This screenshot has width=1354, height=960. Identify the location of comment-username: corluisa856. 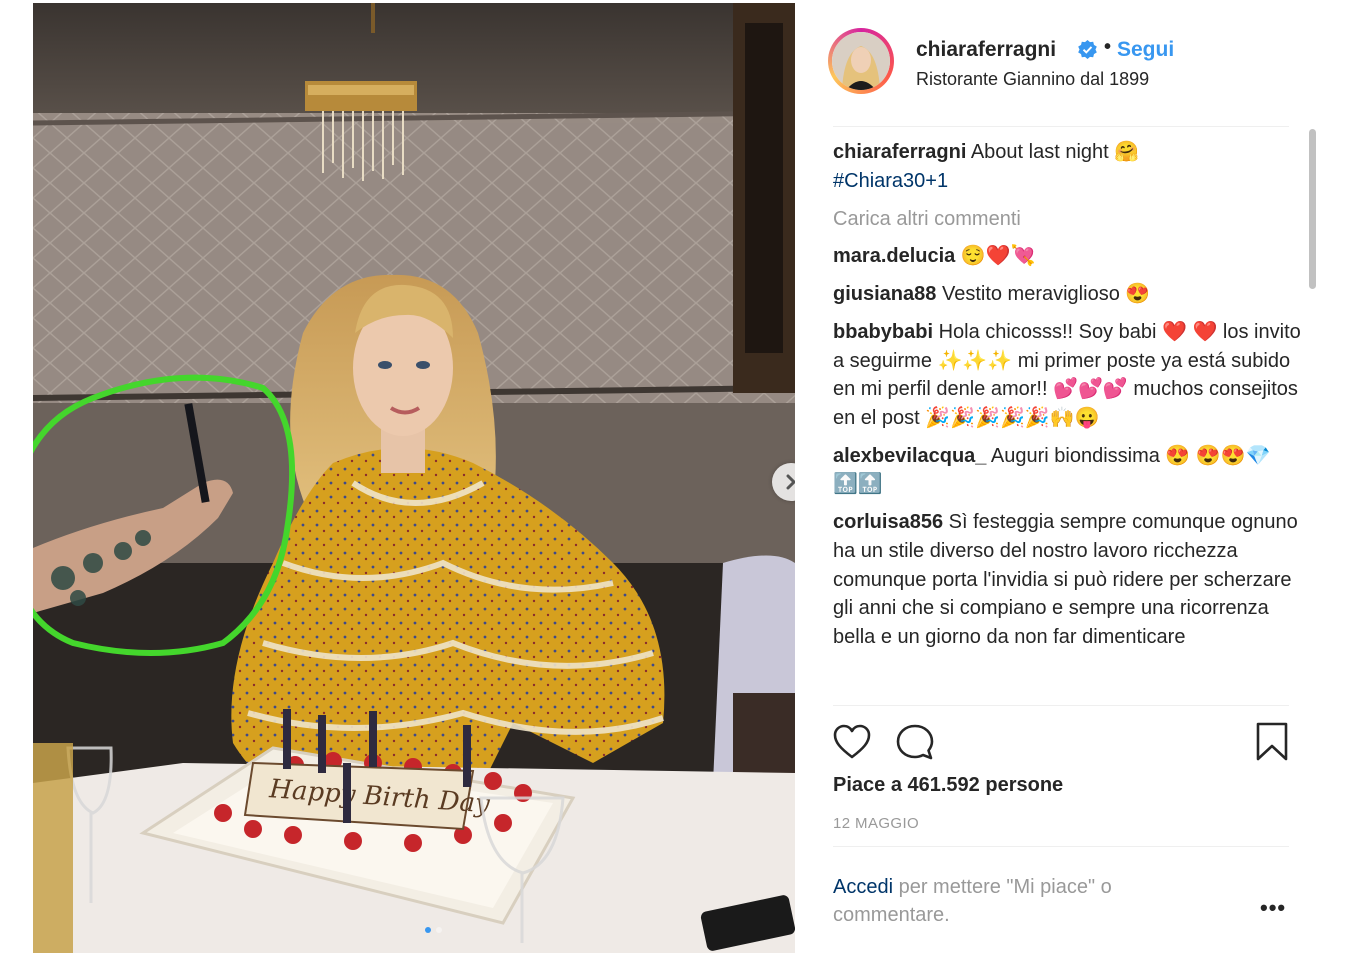
(888, 522).